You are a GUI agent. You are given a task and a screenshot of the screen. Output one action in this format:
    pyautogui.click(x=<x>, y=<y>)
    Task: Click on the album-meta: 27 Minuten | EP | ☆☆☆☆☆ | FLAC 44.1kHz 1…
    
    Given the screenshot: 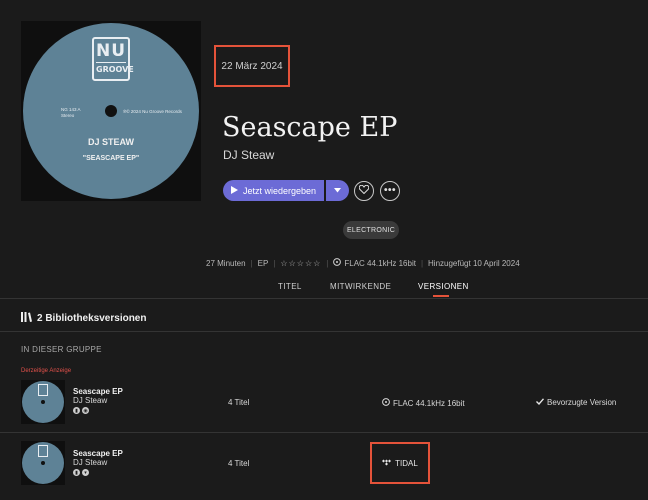 What is the action you would take?
    pyautogui.click(x=363, y=263)
    